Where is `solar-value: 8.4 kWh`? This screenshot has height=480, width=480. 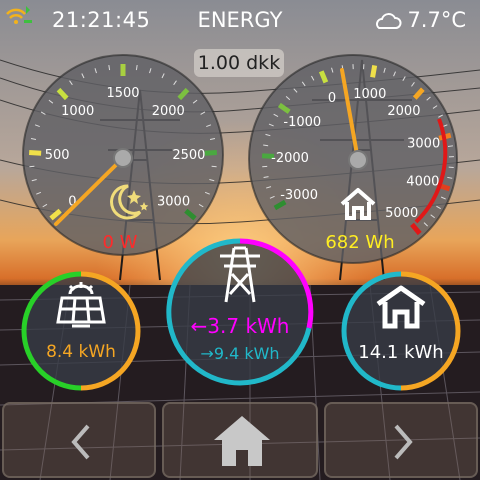 solar-value: 8.4 kWh is located at coordinates (81, 352).